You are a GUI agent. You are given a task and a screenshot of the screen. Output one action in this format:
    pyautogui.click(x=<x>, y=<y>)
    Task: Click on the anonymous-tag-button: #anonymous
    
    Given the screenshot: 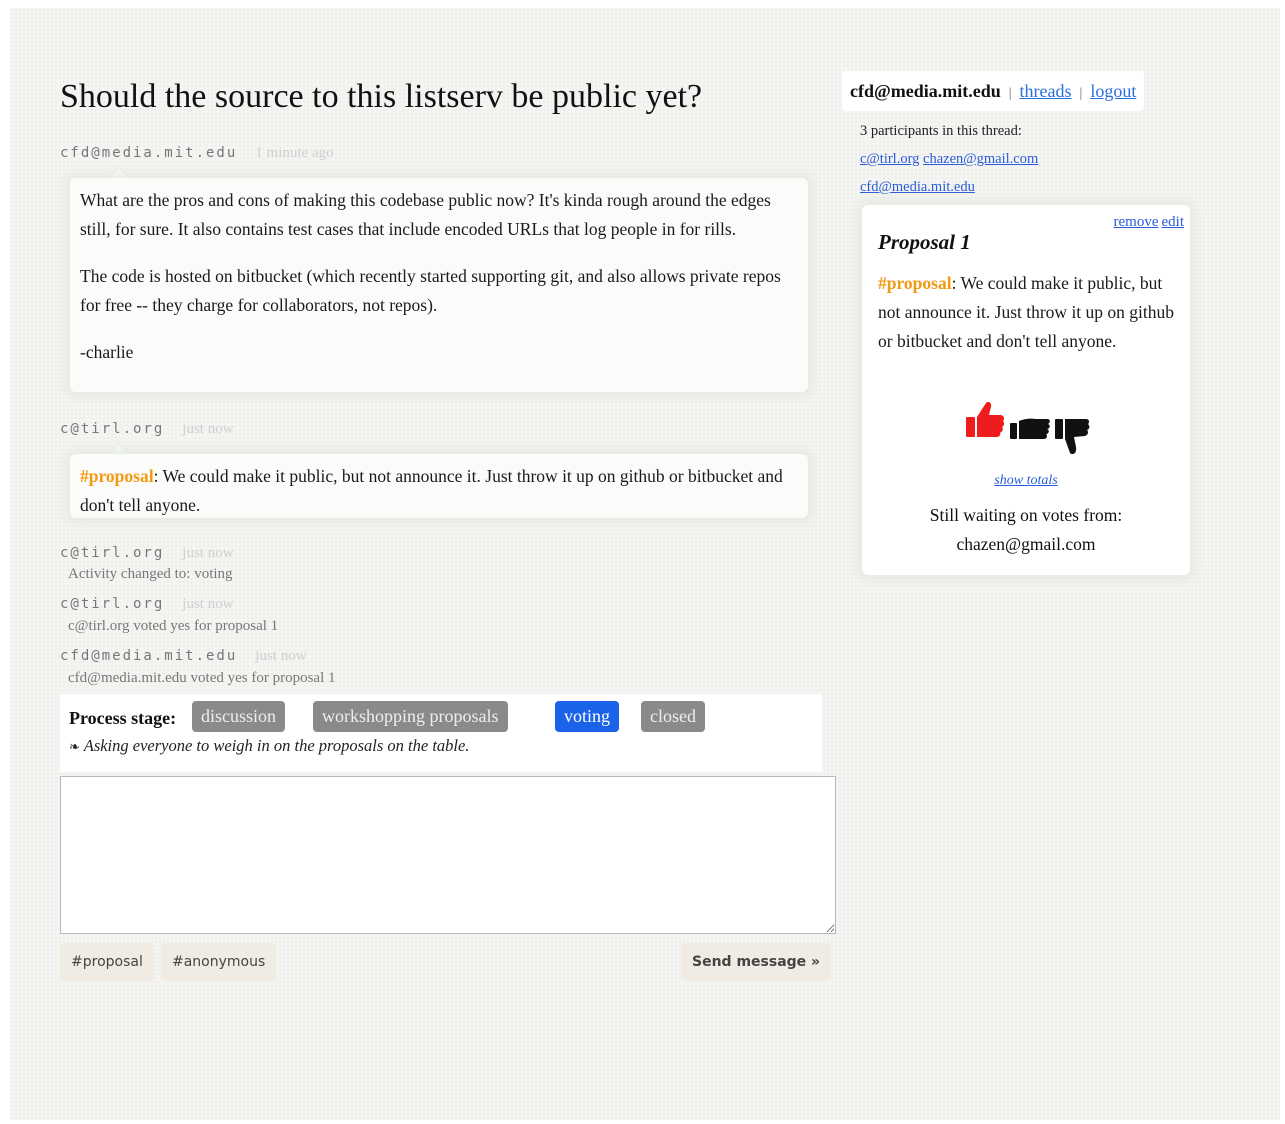 What is the action you would take?
    pyautogui.click(x=219, y=962)
    